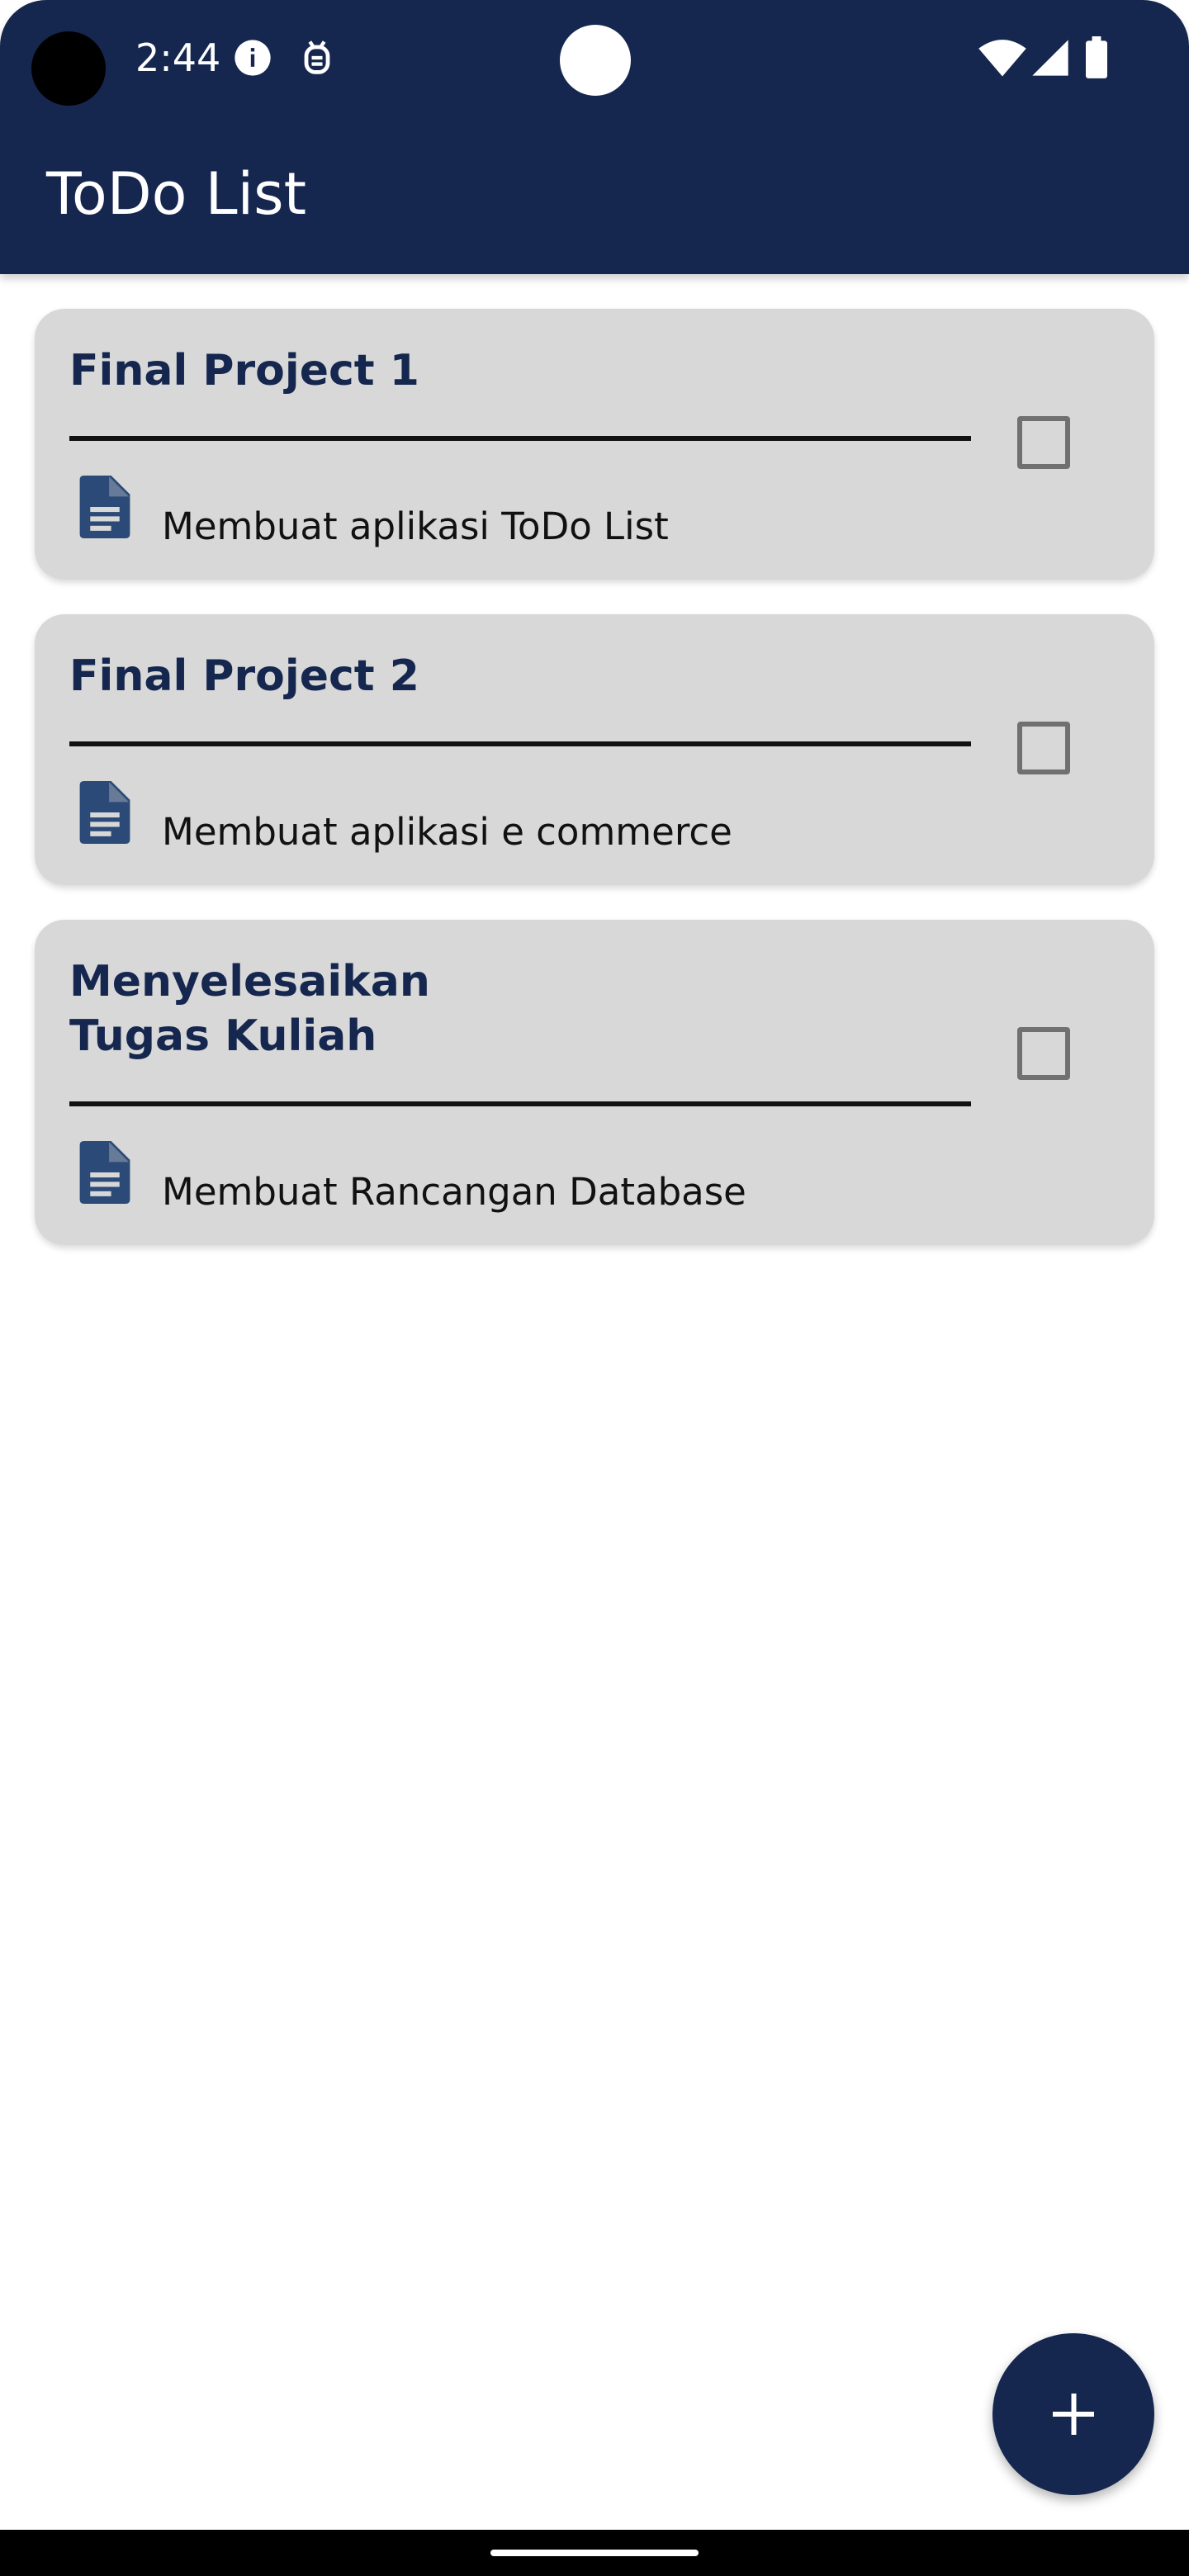 The image size is (1189, 2576). What do you see at coordinates (1096, 57) in the screenshot?
I see `battery-icon` at bounding box center [1096, 57].